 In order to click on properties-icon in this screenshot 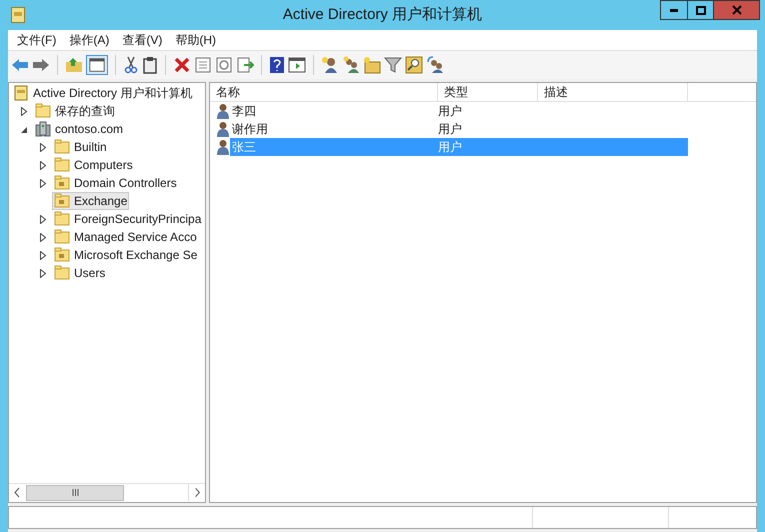, I will do `click(203, 65)`.